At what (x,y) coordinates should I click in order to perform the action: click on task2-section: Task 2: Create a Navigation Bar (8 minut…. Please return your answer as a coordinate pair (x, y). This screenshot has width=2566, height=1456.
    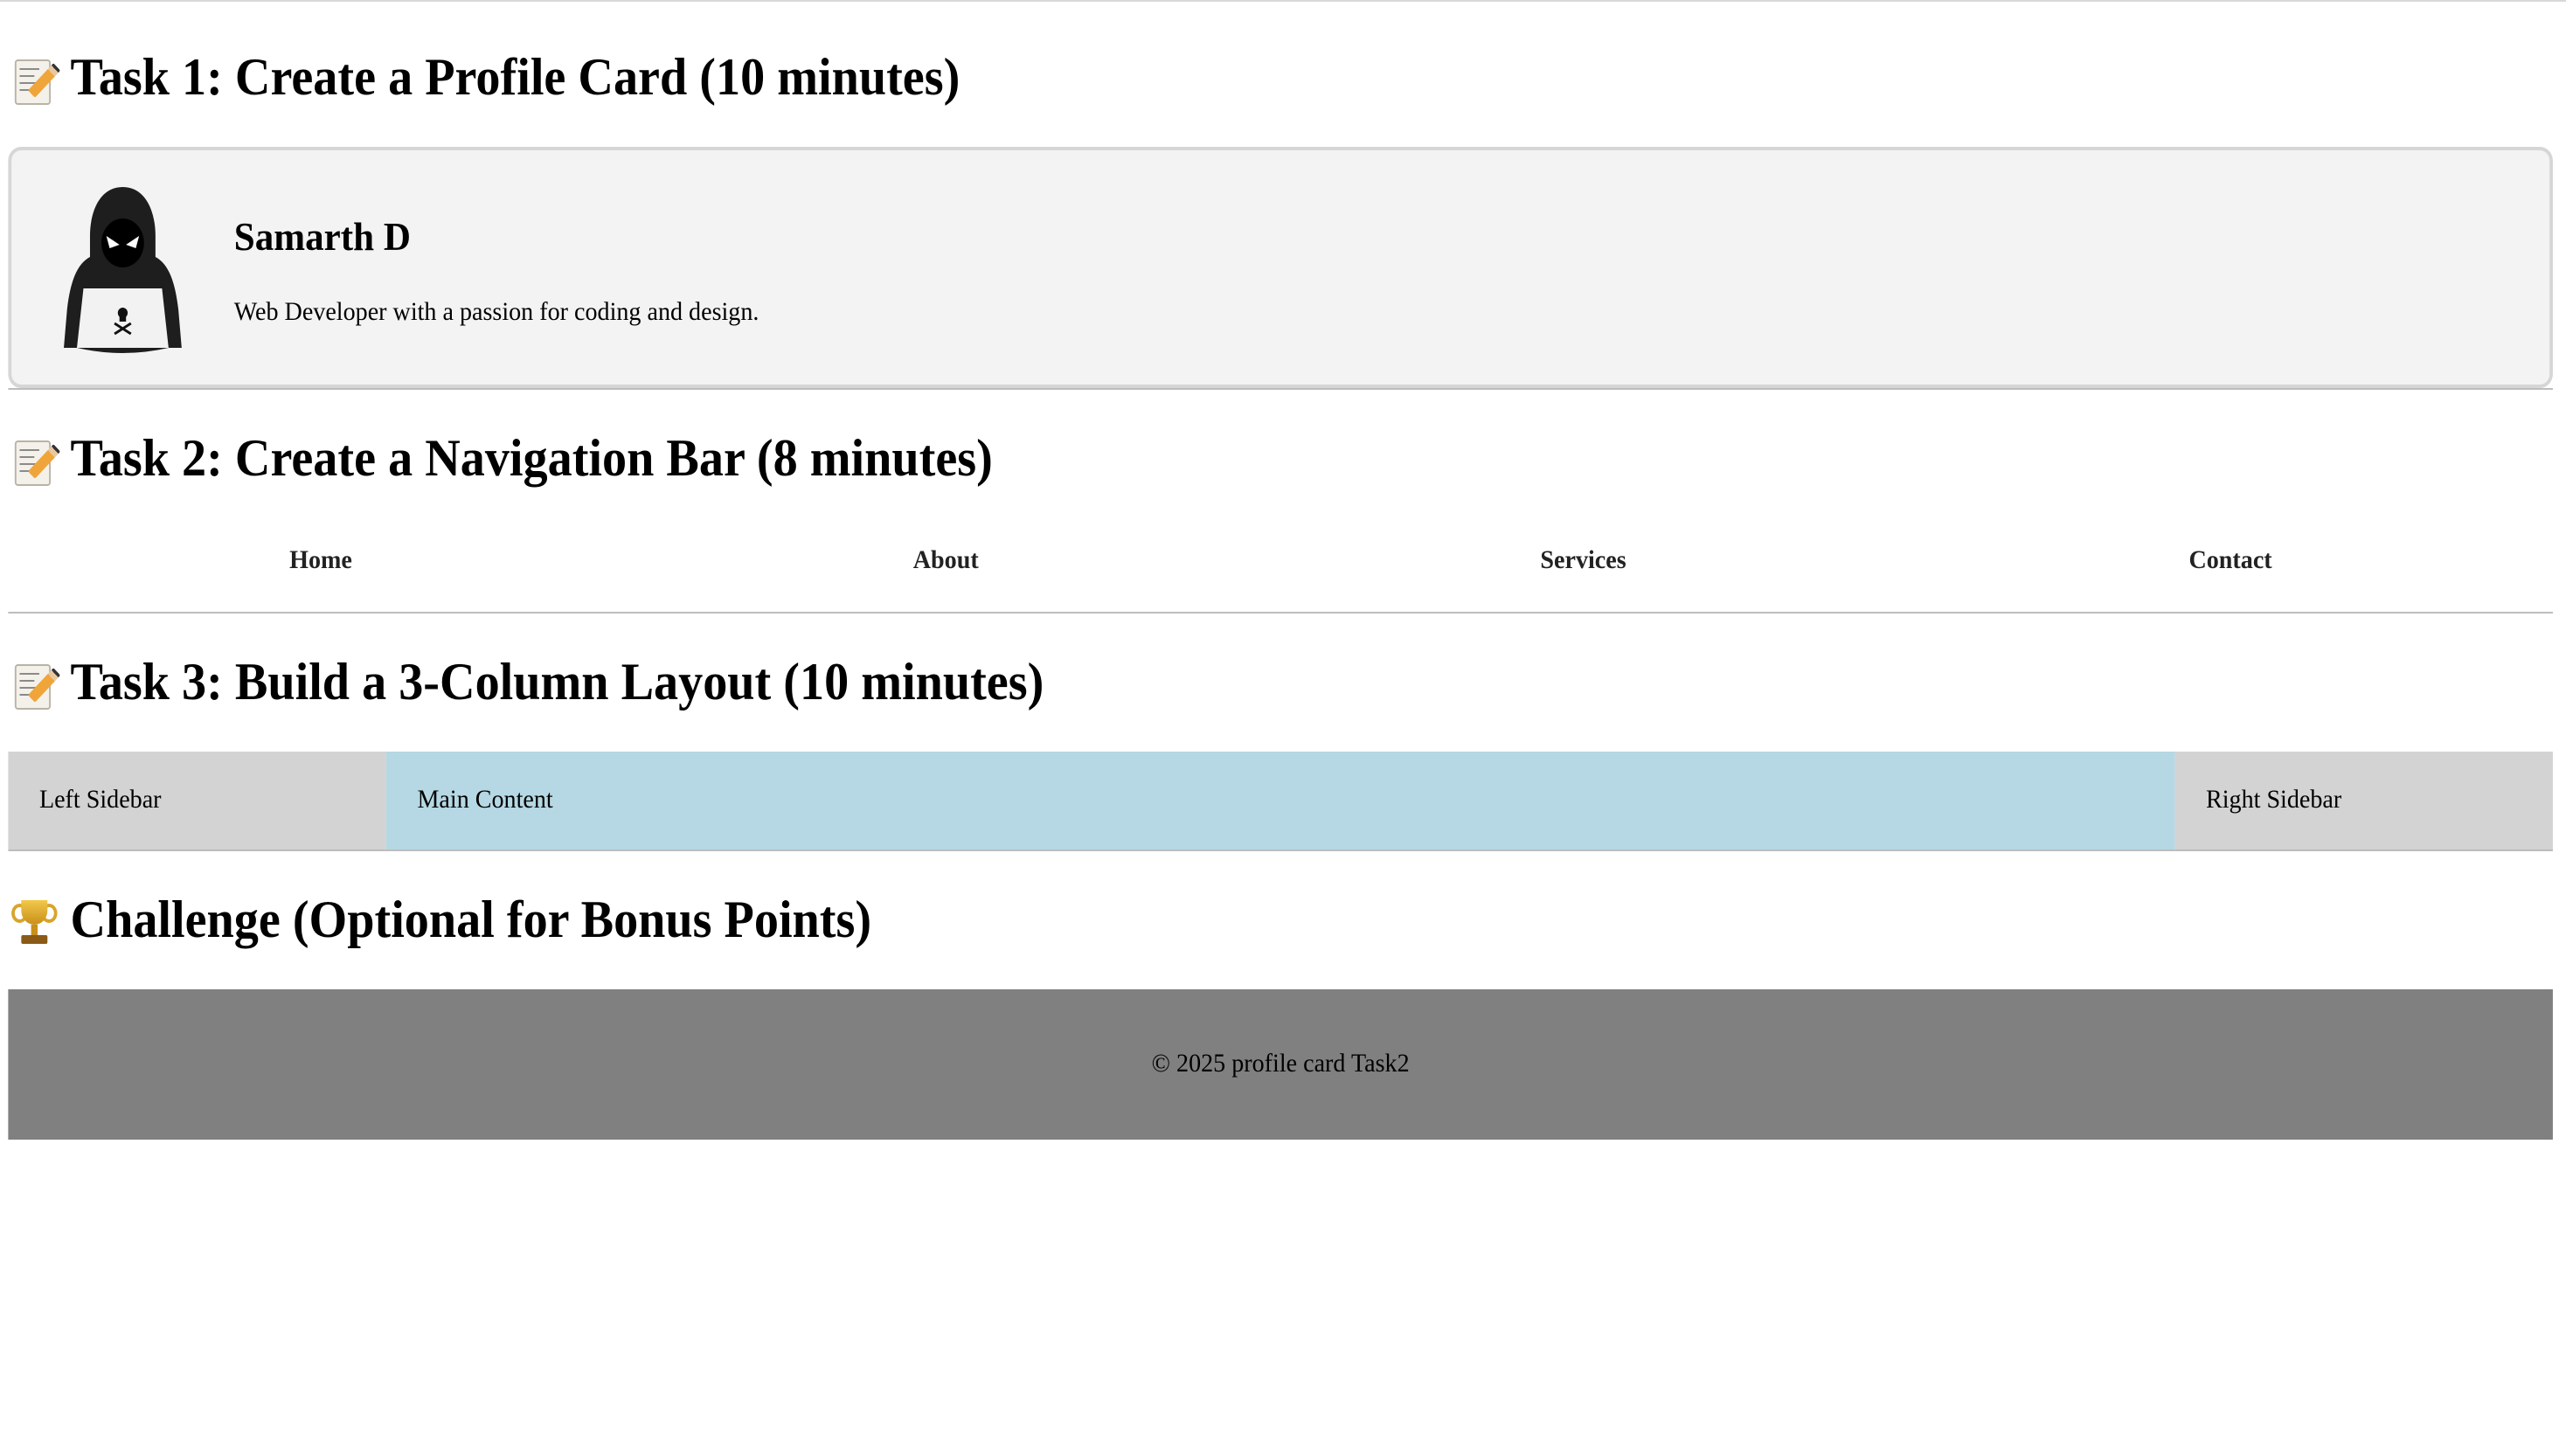
    Looking at the image, I should click on (1280, 440).